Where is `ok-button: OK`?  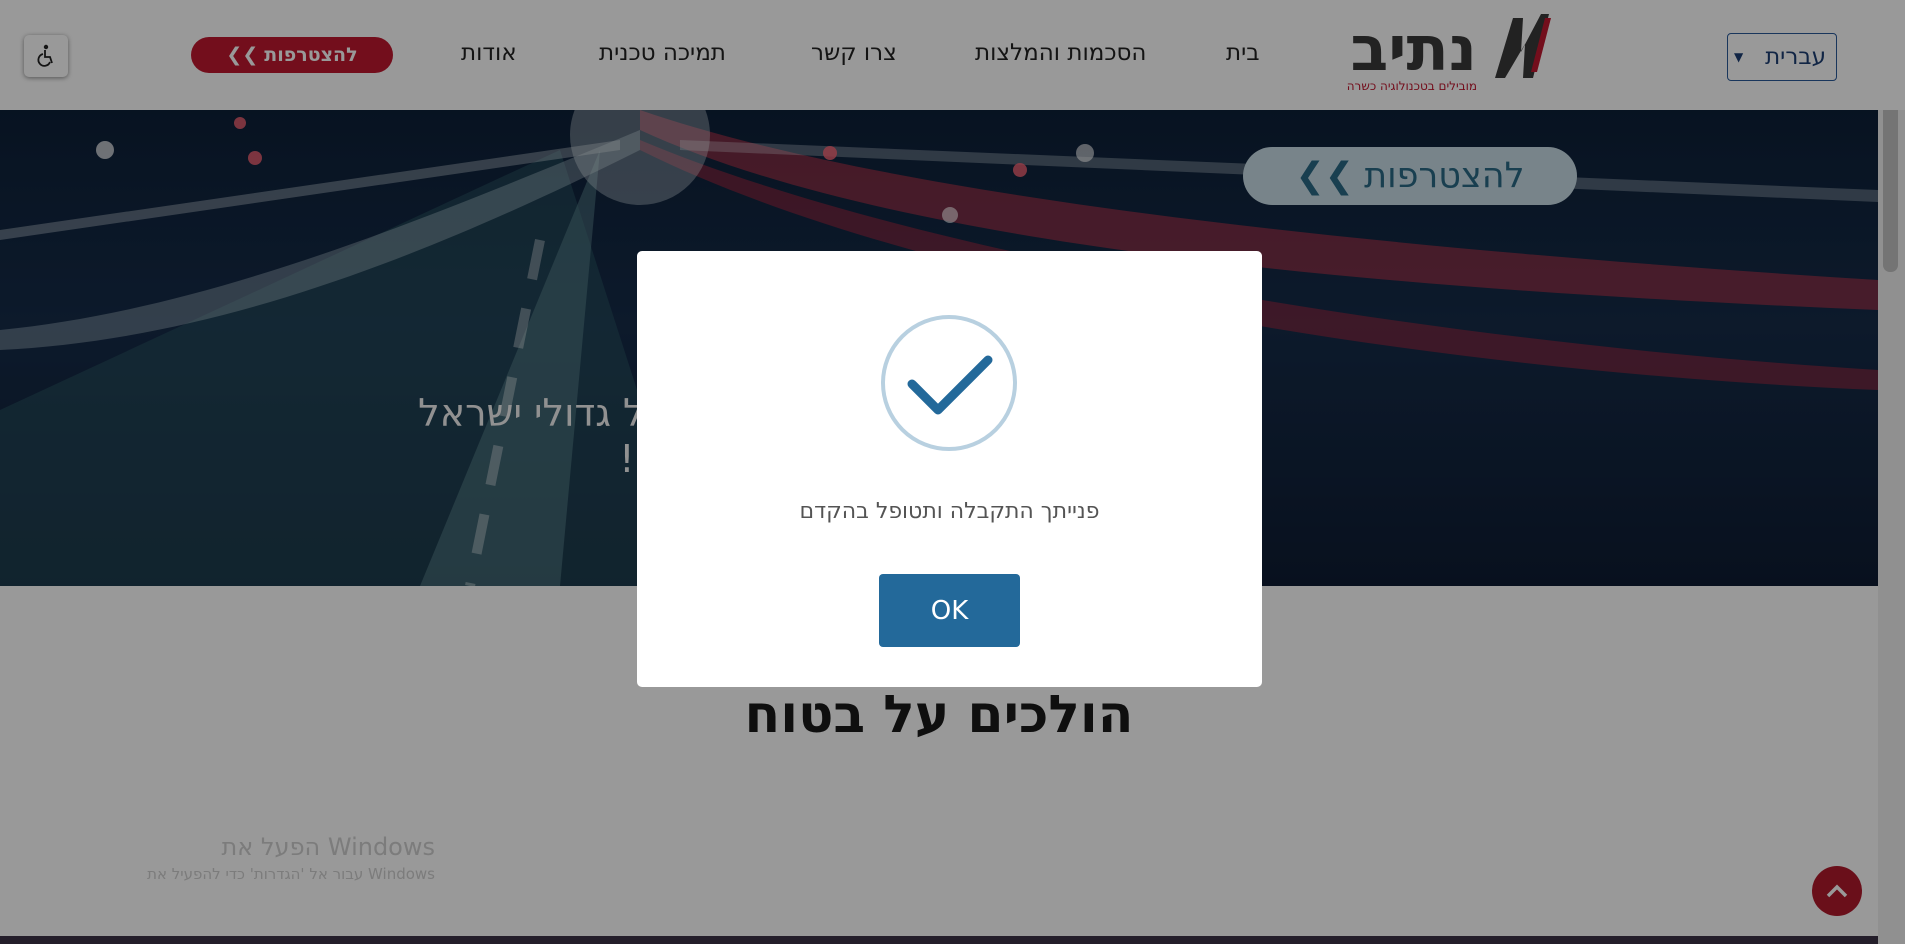 ok-button: OK is located at coordinates (949, 610).